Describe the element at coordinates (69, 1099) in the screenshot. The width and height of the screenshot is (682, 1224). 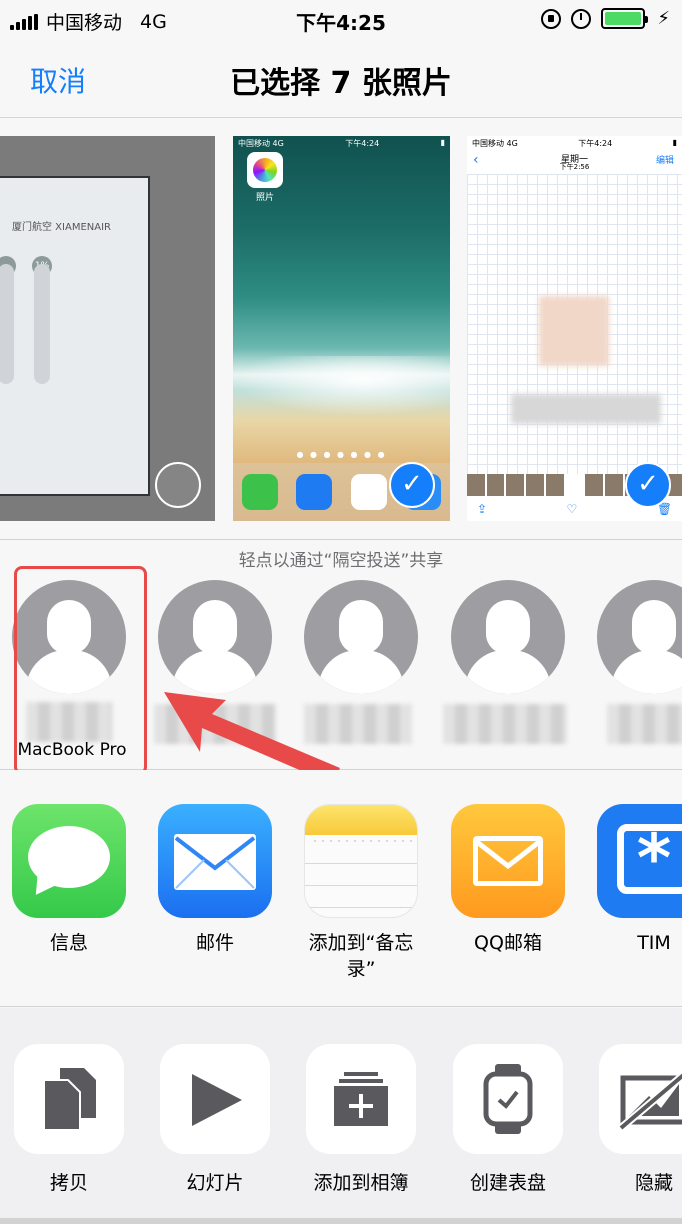
I see `copy-icon` at that location.